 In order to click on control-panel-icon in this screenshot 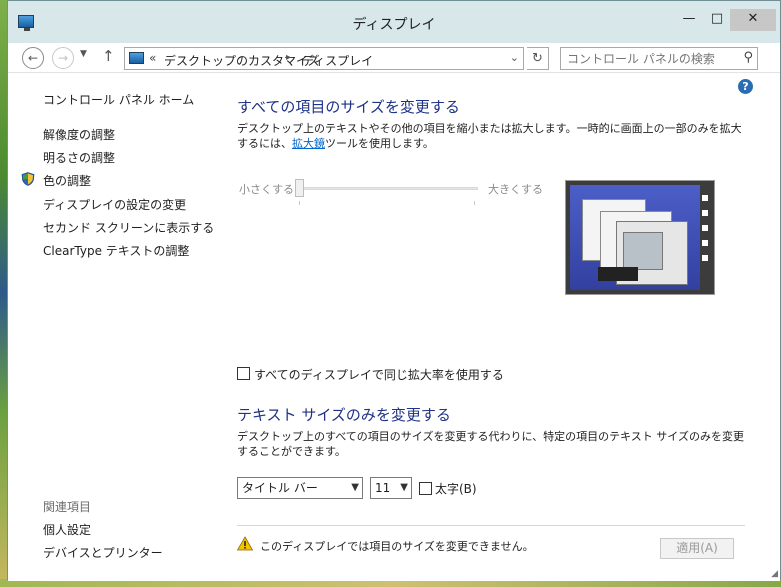, I will do `click(136, 58)`.